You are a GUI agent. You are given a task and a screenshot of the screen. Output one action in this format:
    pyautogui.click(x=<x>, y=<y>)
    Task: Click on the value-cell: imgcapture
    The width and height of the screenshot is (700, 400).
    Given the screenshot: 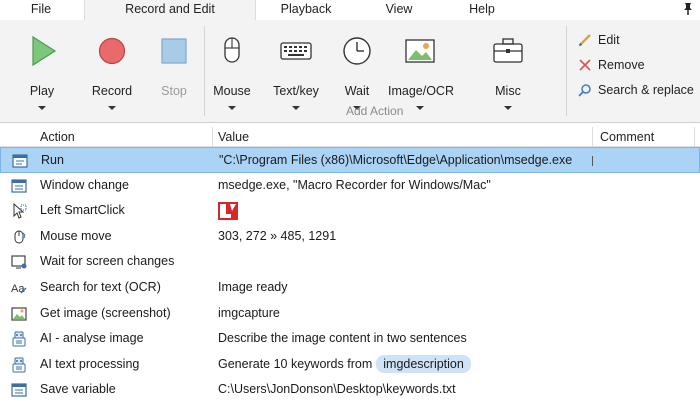 What is the action you would take?
    pyautogui.click(x=249, y=312)
    